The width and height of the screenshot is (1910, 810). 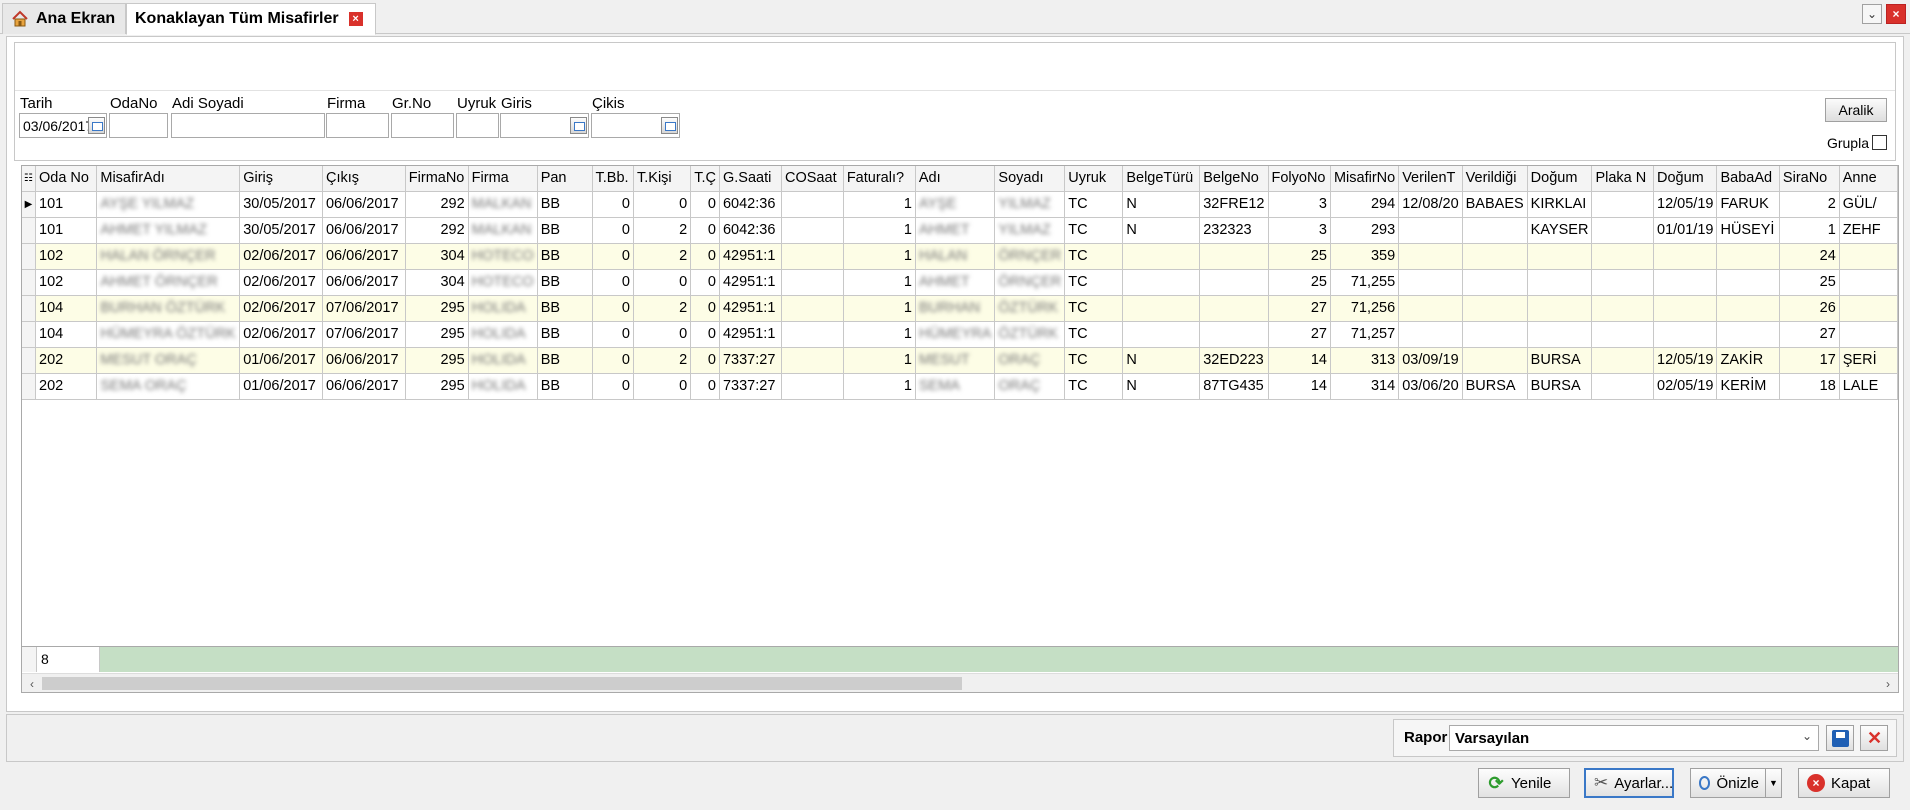 I want to click on adisoyadi-input, so click(x=248, y=125).